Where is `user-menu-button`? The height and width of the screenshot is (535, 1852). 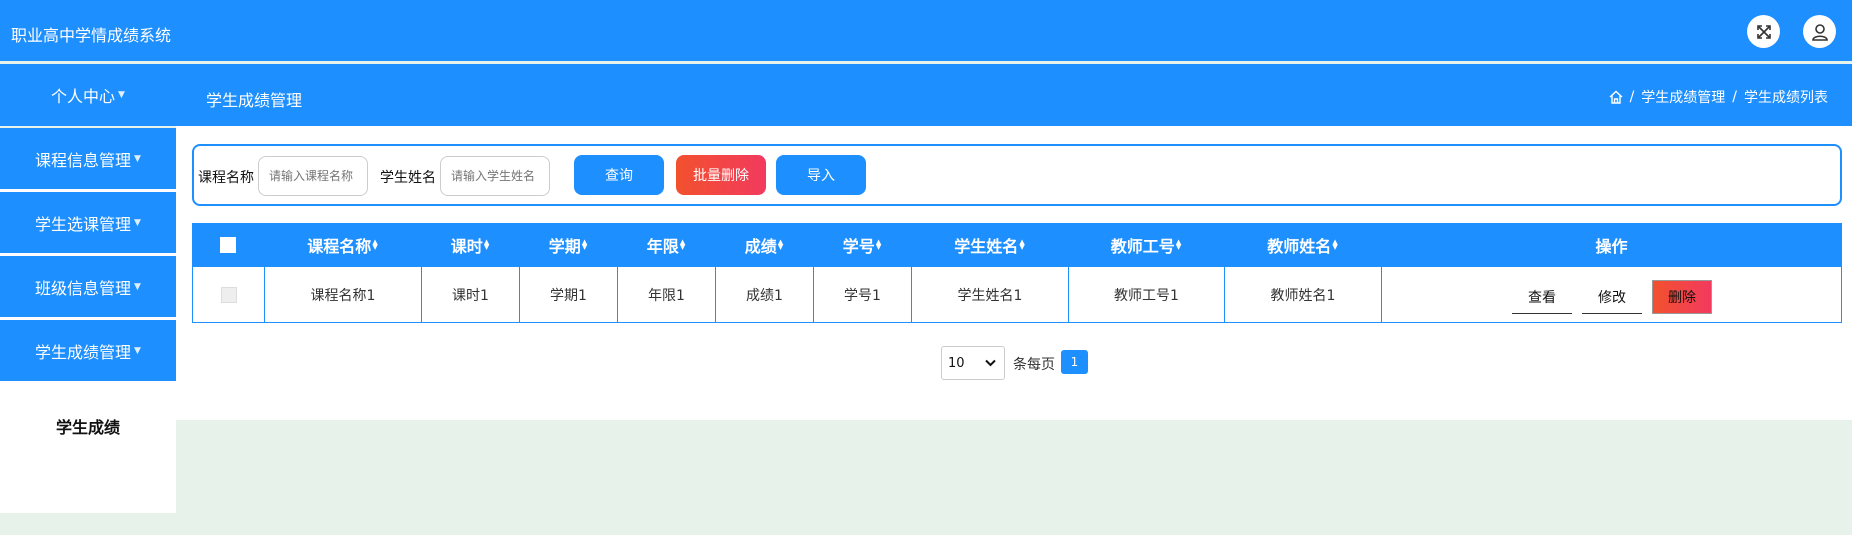
user-menu-button is located at coordinates (1819, 31).